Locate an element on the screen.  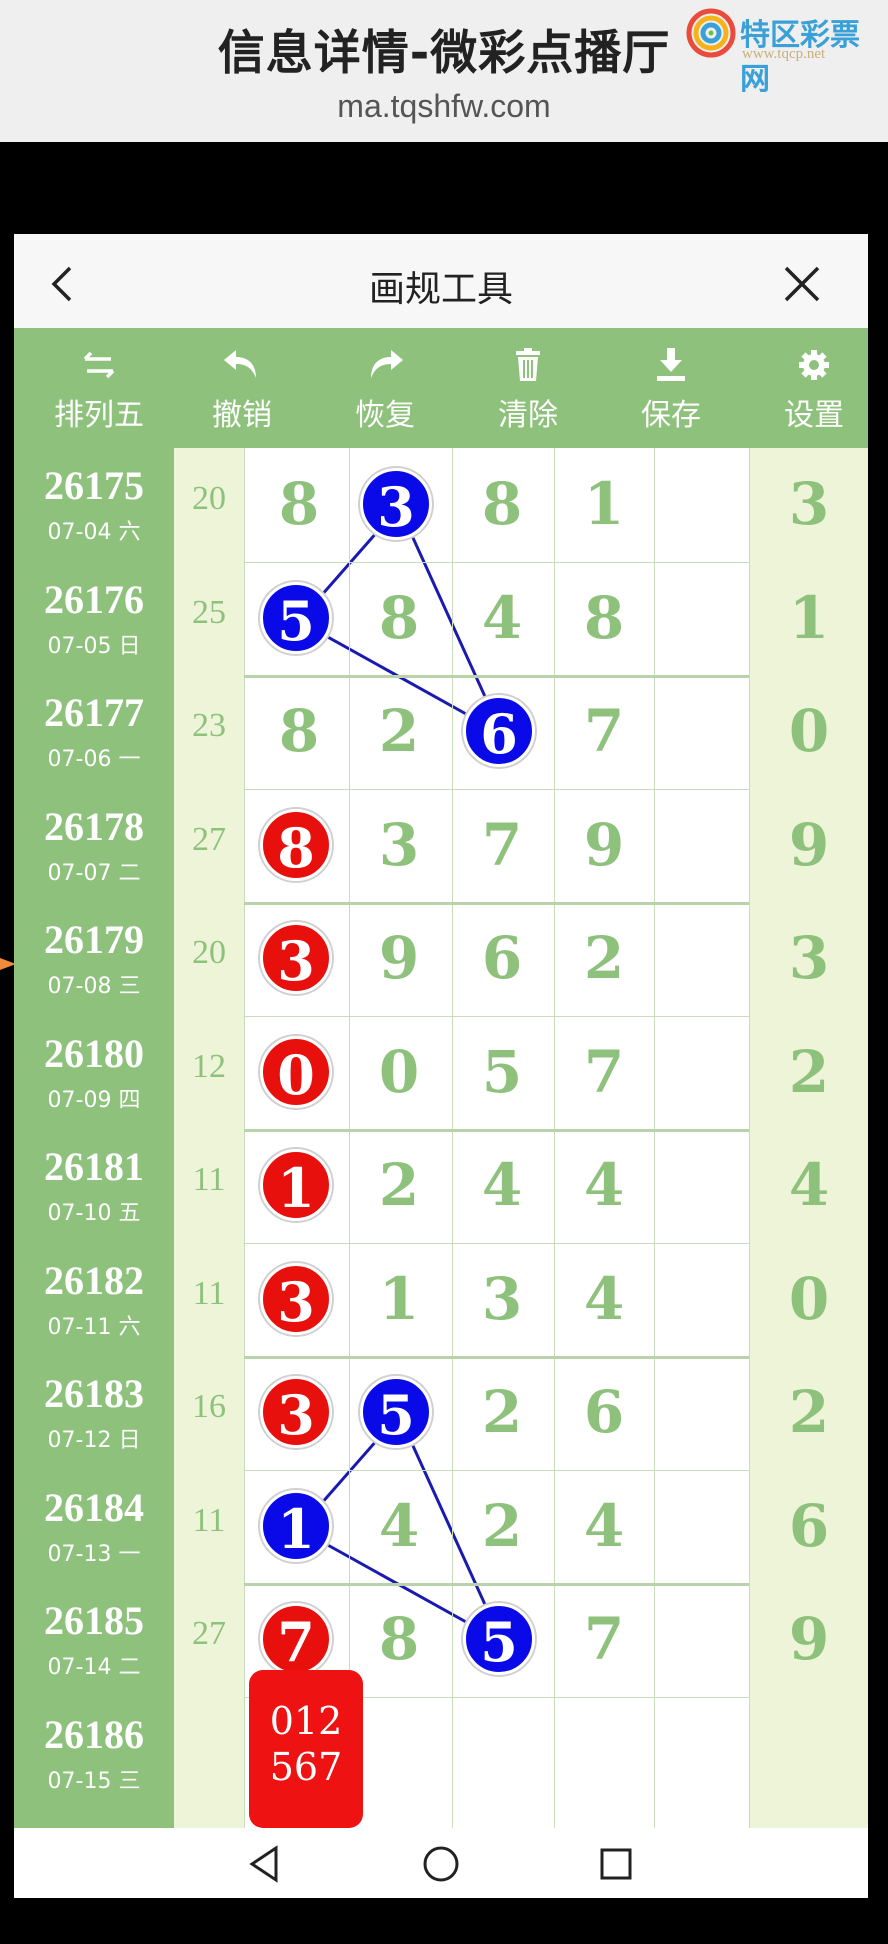
download-icon is located at coordinates (671, 364).